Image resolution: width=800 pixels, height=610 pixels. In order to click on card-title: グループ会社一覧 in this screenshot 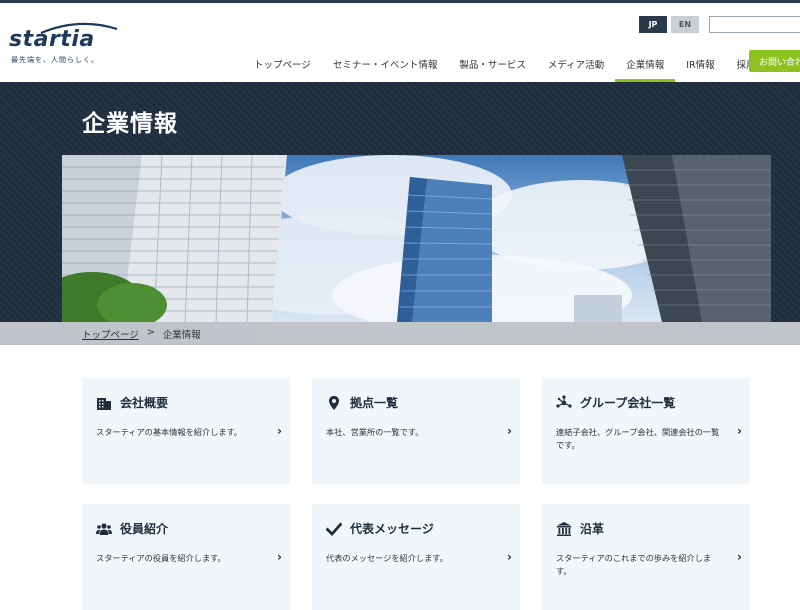, I will do `click(628, 403)`.